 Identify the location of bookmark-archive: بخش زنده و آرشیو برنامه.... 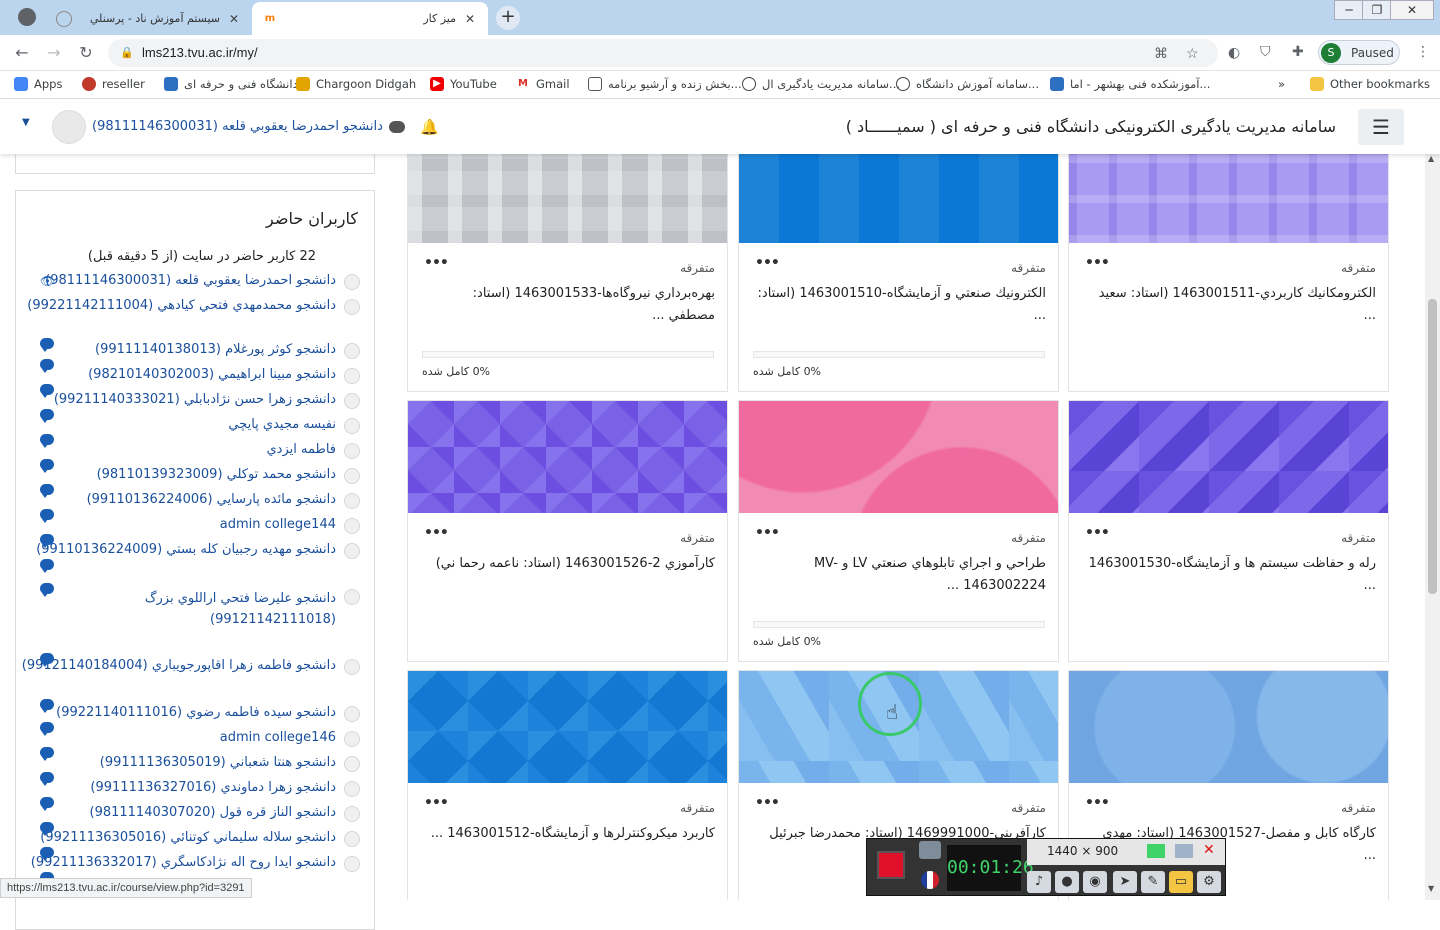
(665, 84).